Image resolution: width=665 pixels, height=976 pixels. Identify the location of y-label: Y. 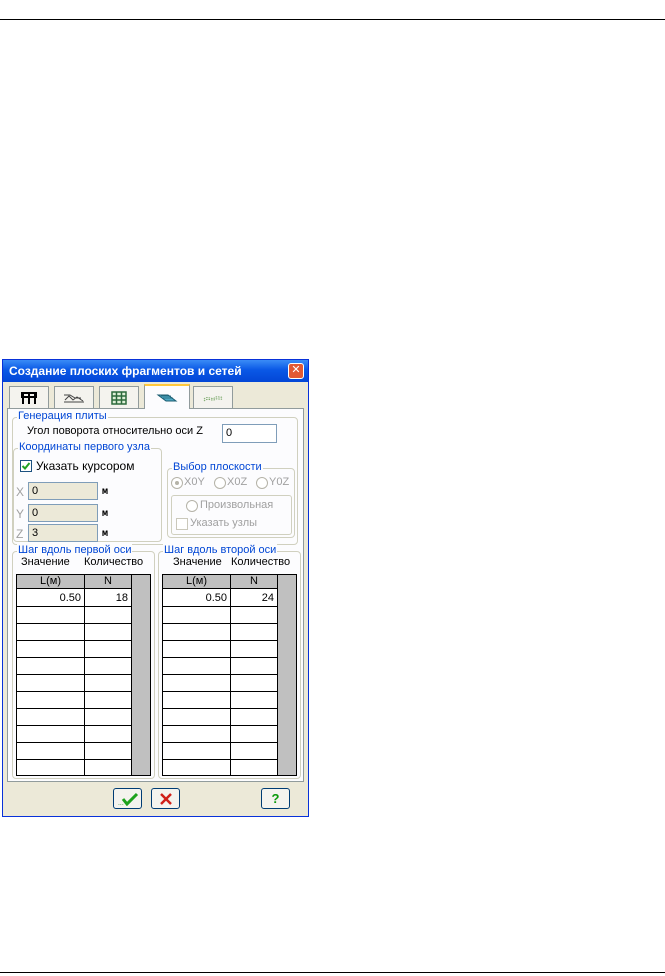
(20, 514).